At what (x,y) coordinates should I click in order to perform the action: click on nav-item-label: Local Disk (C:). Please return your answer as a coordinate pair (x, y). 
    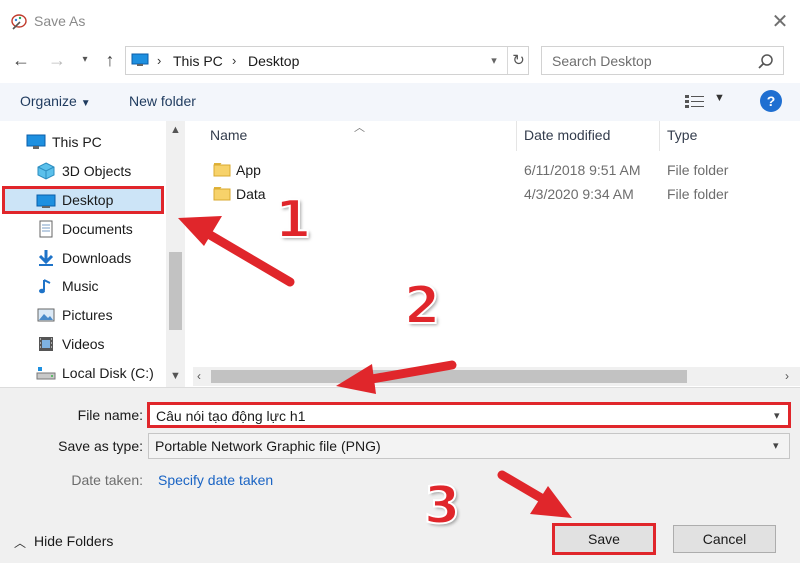
    Looking at the image, I should click on (108, 373).